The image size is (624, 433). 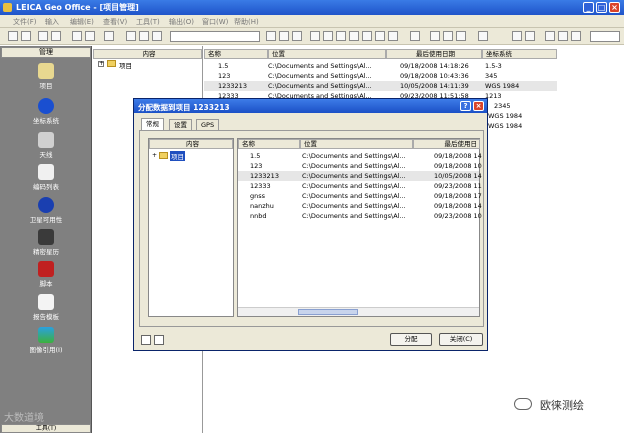 I want to click on close-icon: ×, so click(x=614, y=7).